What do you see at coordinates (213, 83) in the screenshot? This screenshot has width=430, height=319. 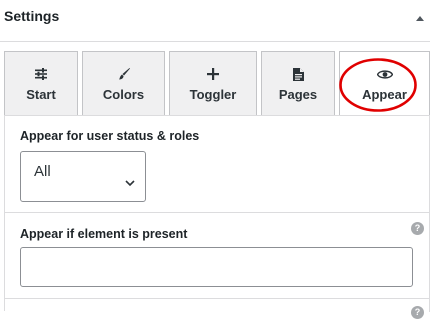 I see `tab-toggler: Toggler` at bounding box center [213, 83].